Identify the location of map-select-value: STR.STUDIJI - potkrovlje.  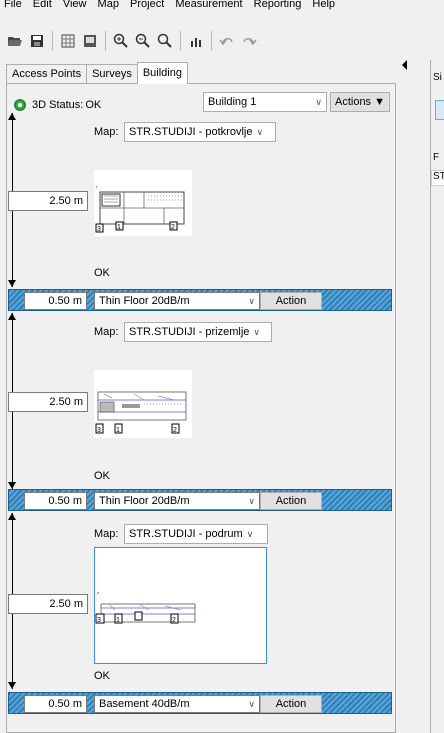
(191, 132).